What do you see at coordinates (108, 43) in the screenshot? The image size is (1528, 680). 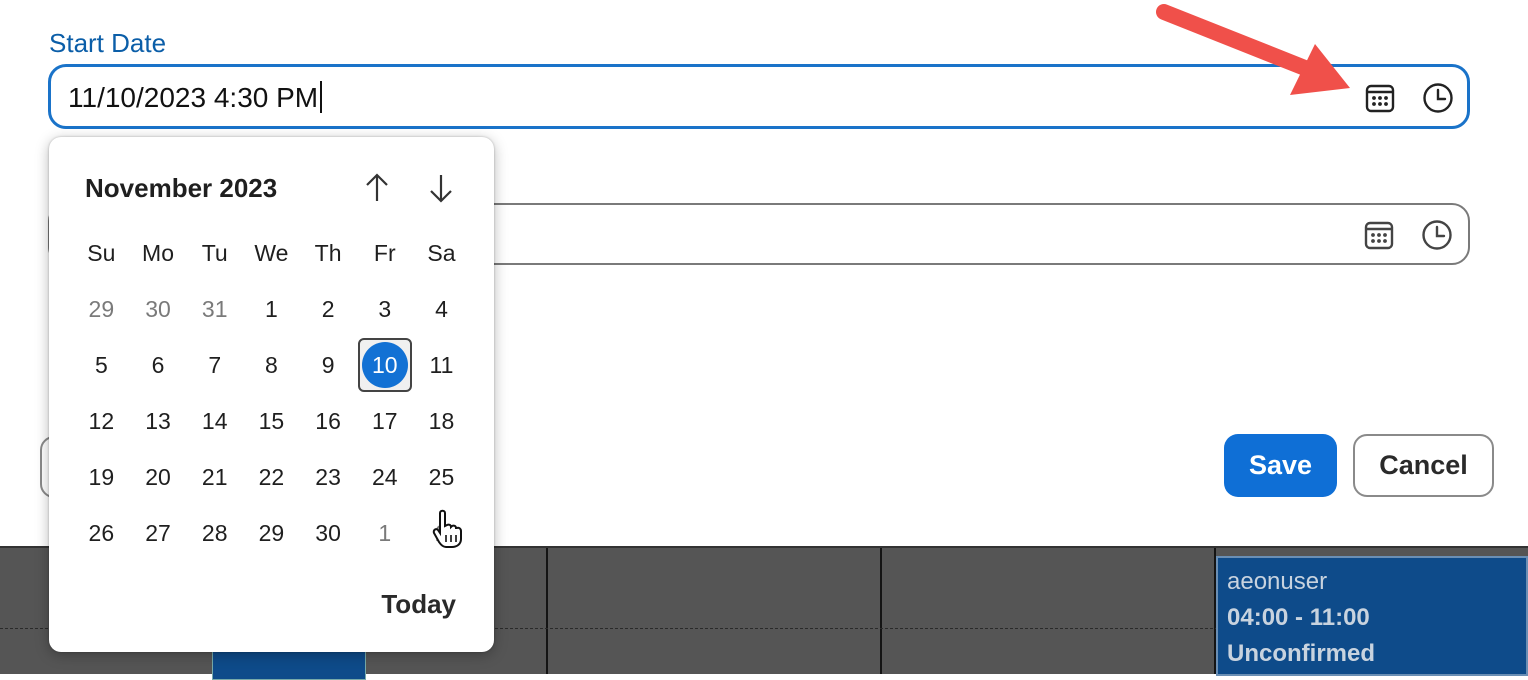 I see `start-date-label: Start Date` at bounding box center [108, 43].